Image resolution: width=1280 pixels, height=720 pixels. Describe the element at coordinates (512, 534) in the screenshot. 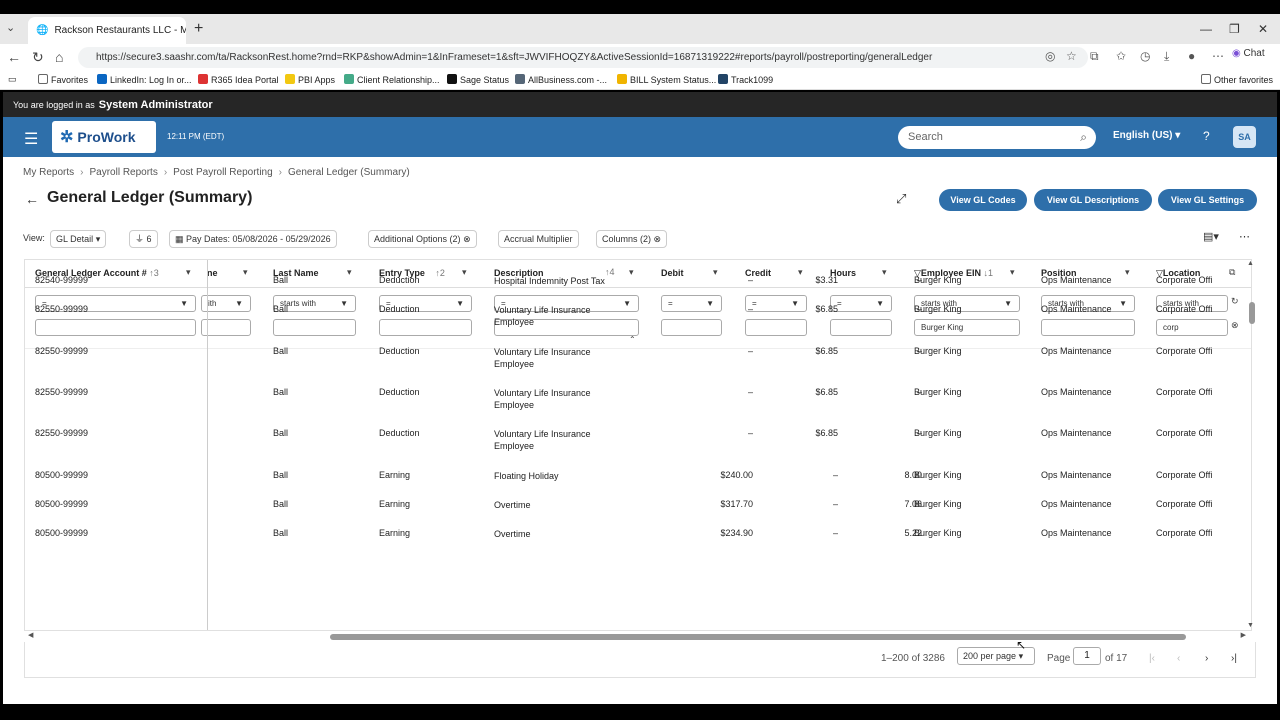

I see `description-line: Overtime` at that location.